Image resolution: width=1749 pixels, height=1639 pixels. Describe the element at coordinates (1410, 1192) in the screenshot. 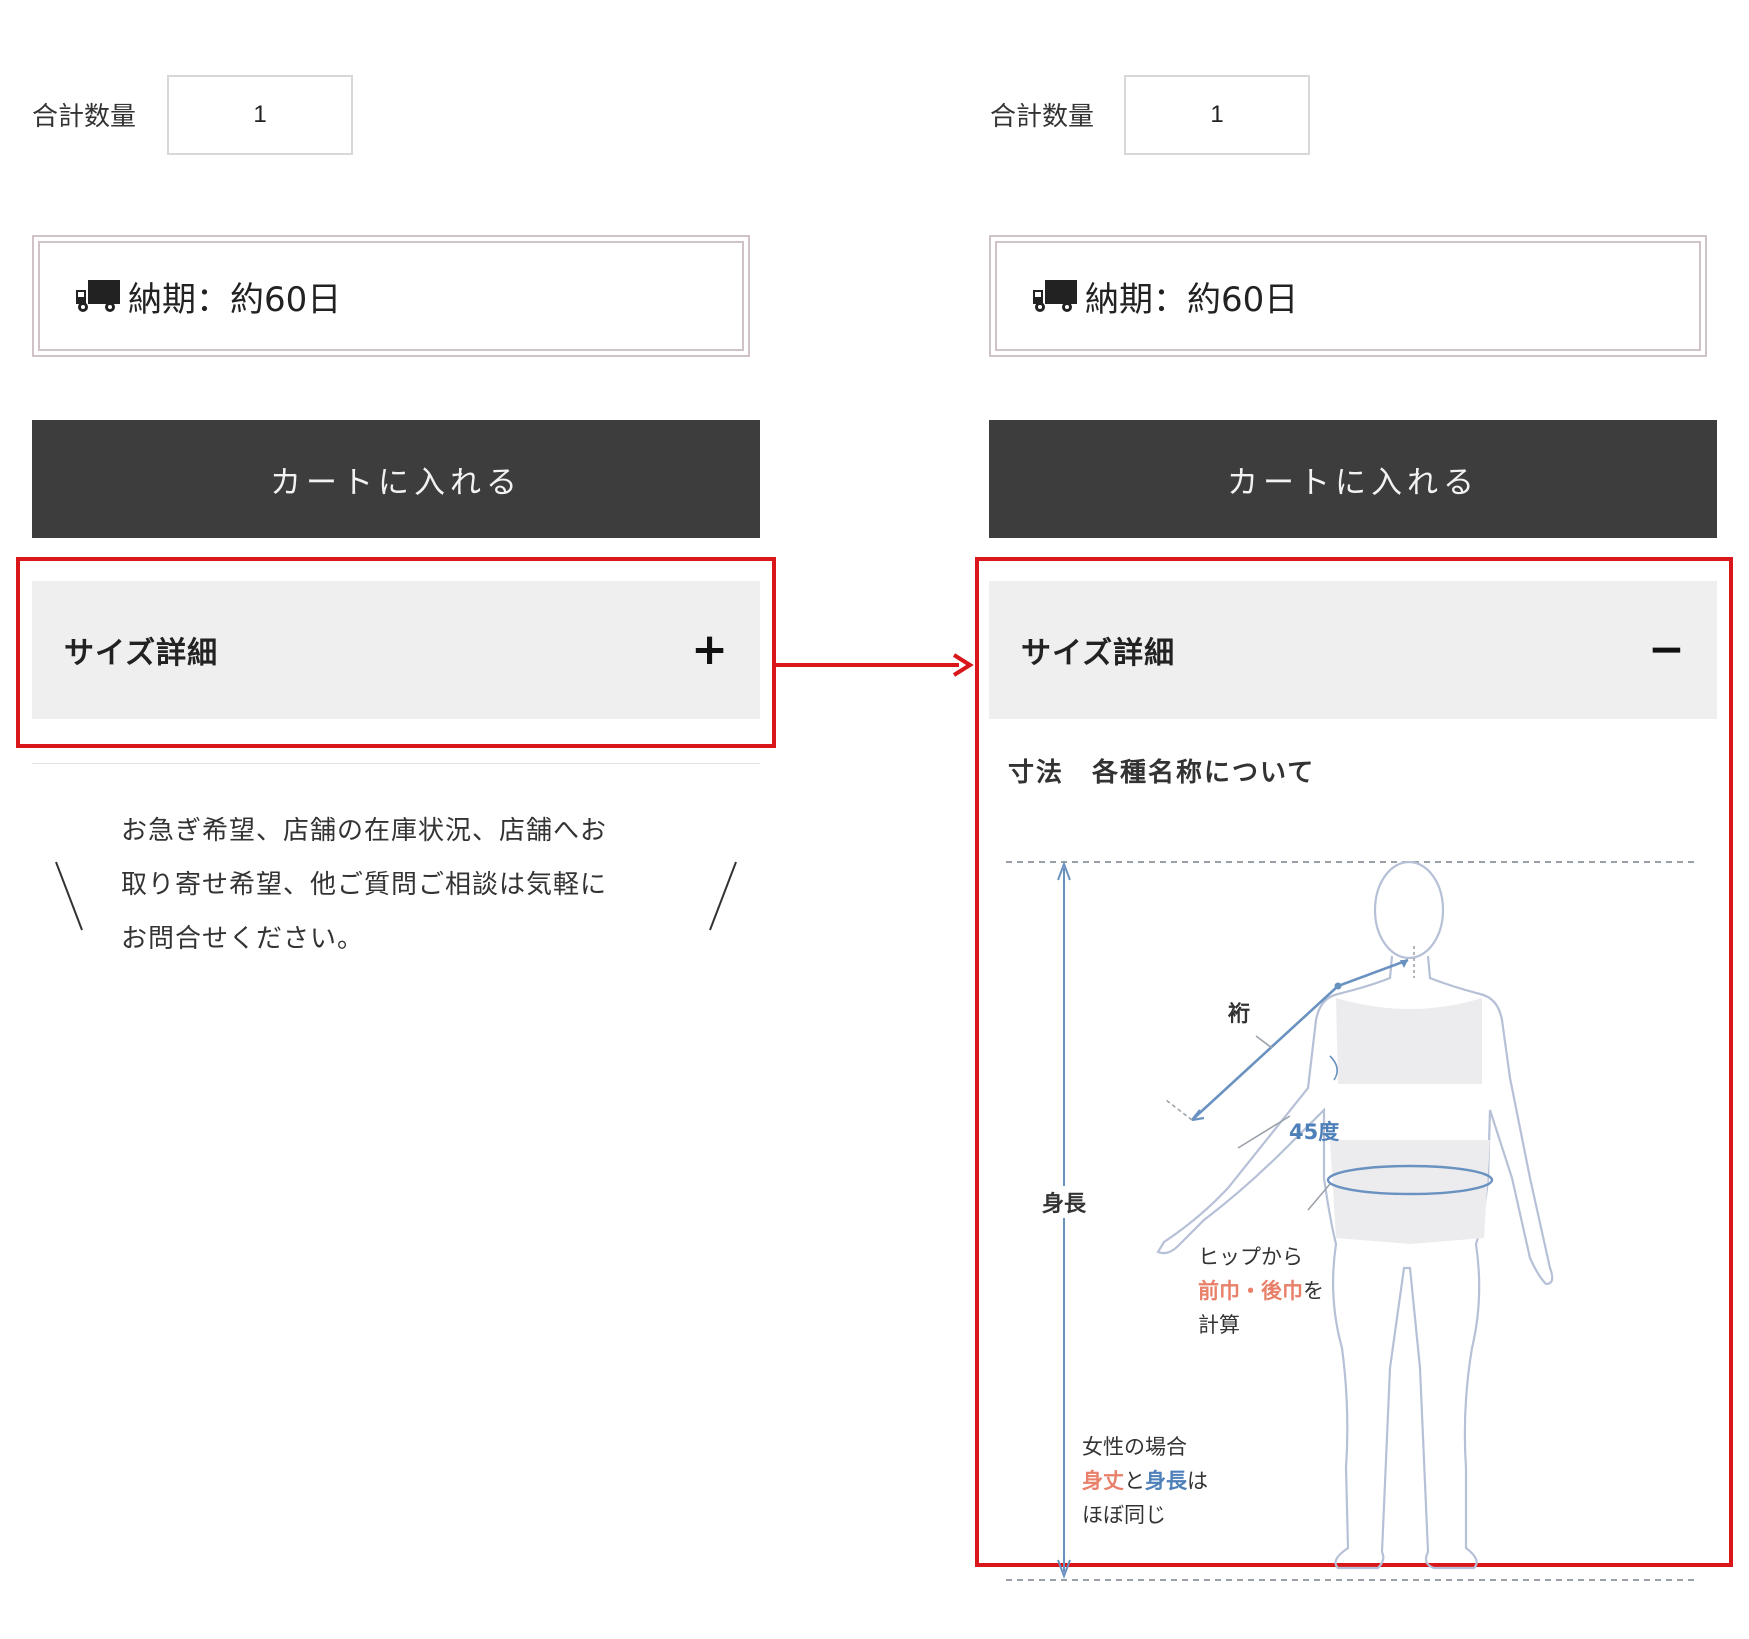

I see `shorts-garment` at that location.